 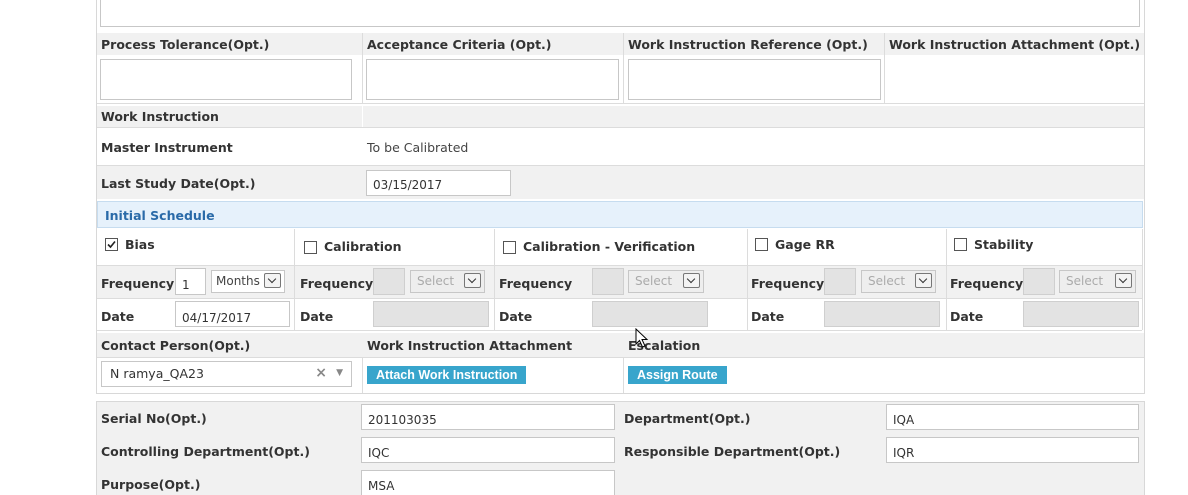 I want to click on work-instruction-value-cell, so click(x=753, y=116).